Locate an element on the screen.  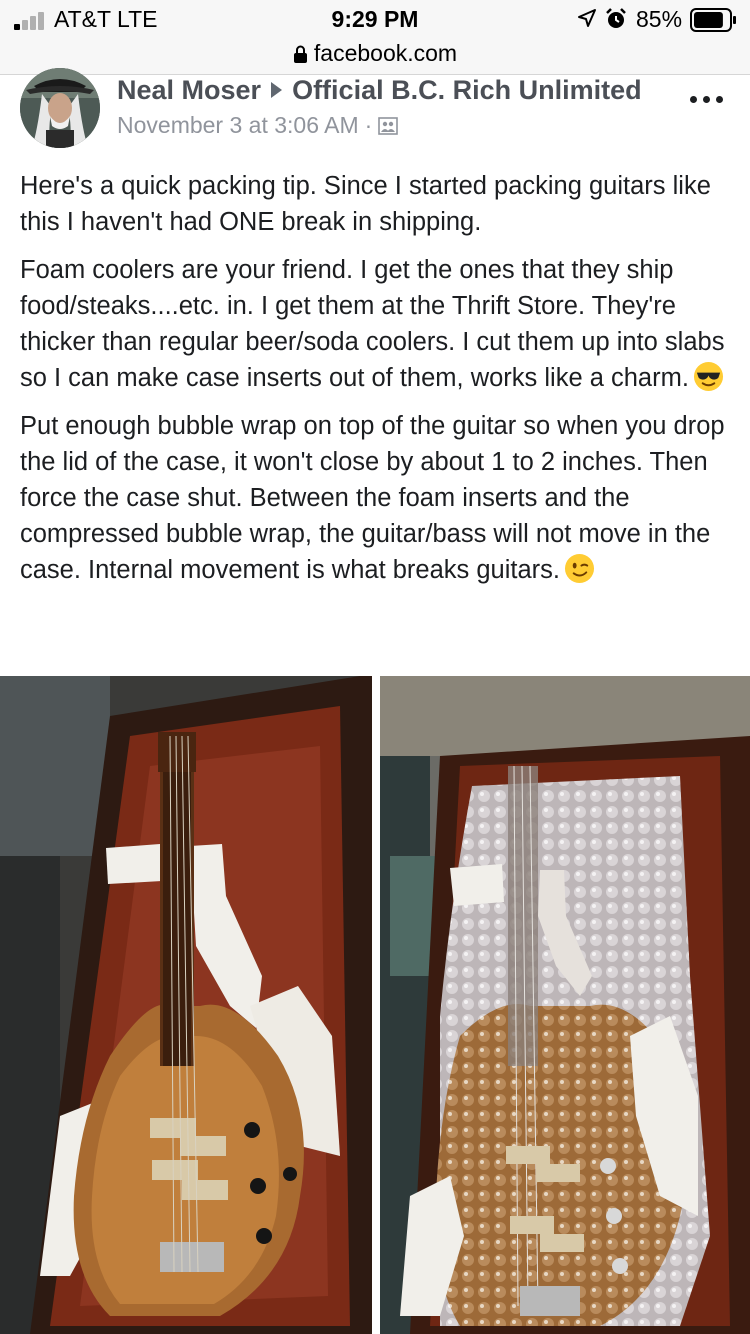
post-author-line: Neal Moser Official B.C. Rich Unlimited is located at coordinates (379, 90).